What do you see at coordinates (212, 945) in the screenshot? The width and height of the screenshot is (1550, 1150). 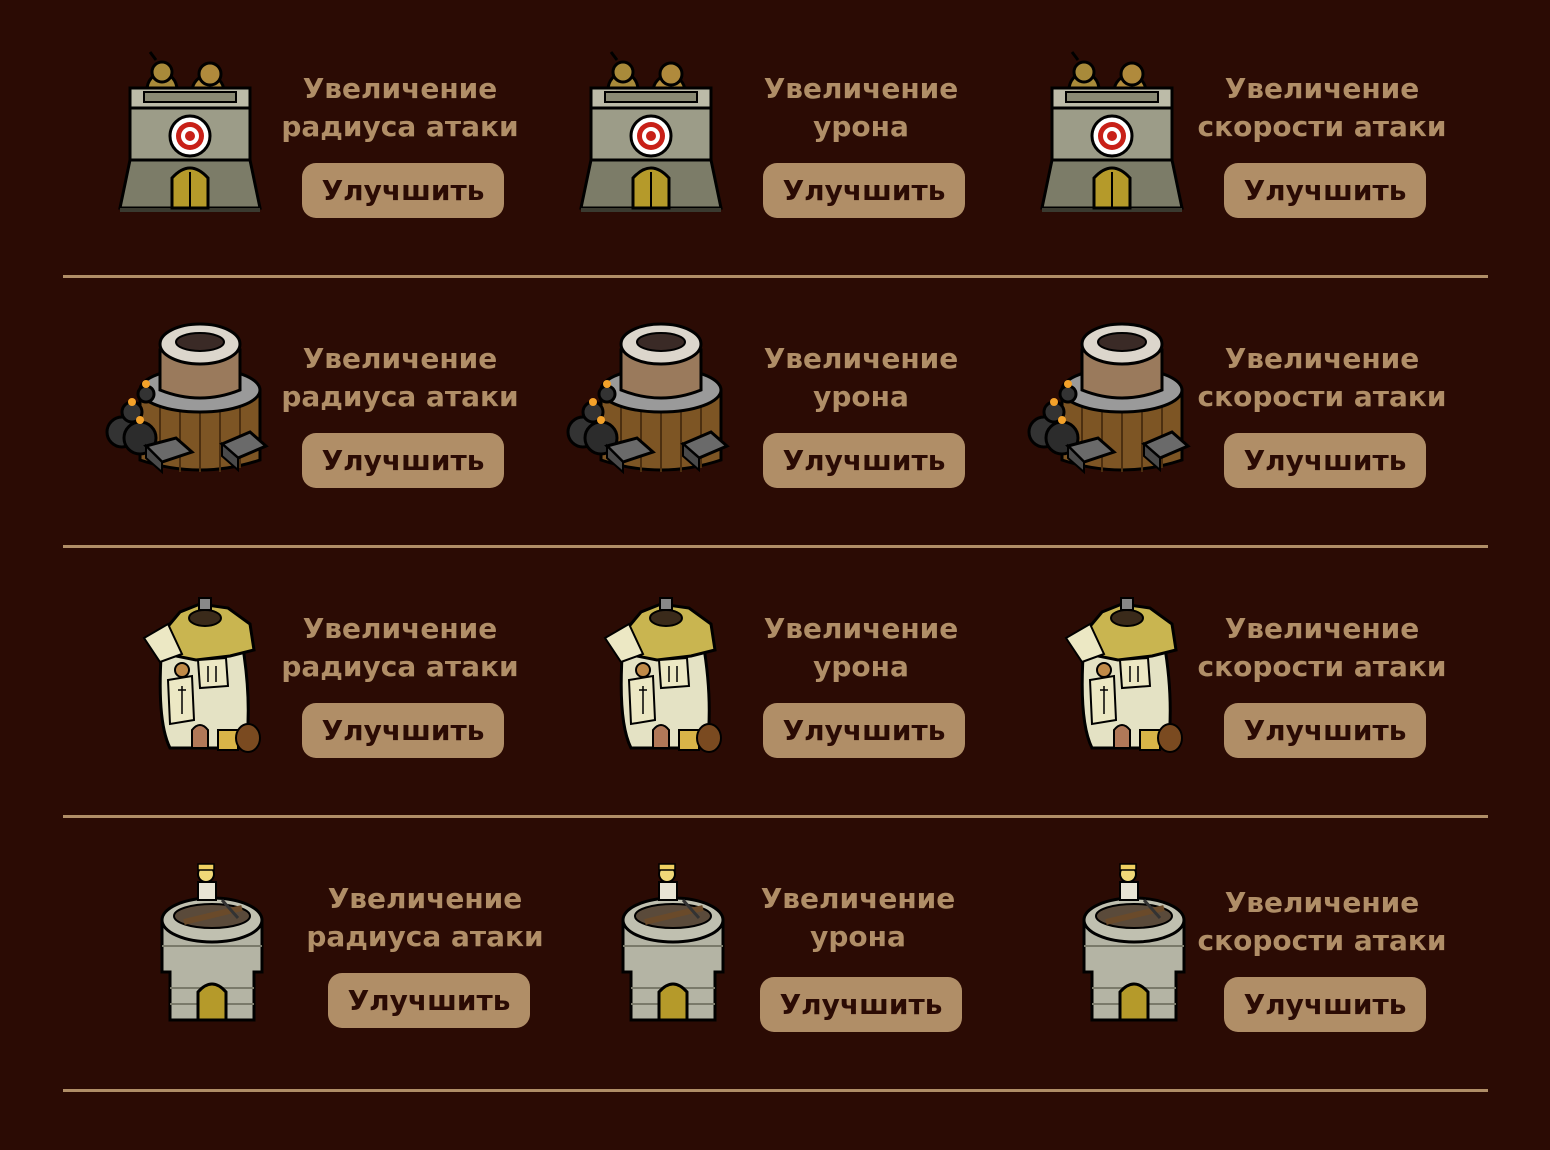 I see `crossbow-tower-icon` at bounding box center [212, 945].